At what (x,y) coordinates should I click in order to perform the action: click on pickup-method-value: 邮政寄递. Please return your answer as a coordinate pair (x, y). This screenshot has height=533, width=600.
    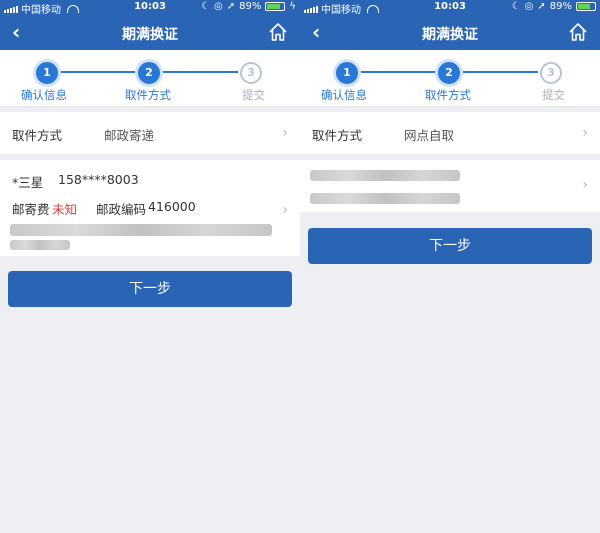
    Looking at the image, I should click on (129, 135).